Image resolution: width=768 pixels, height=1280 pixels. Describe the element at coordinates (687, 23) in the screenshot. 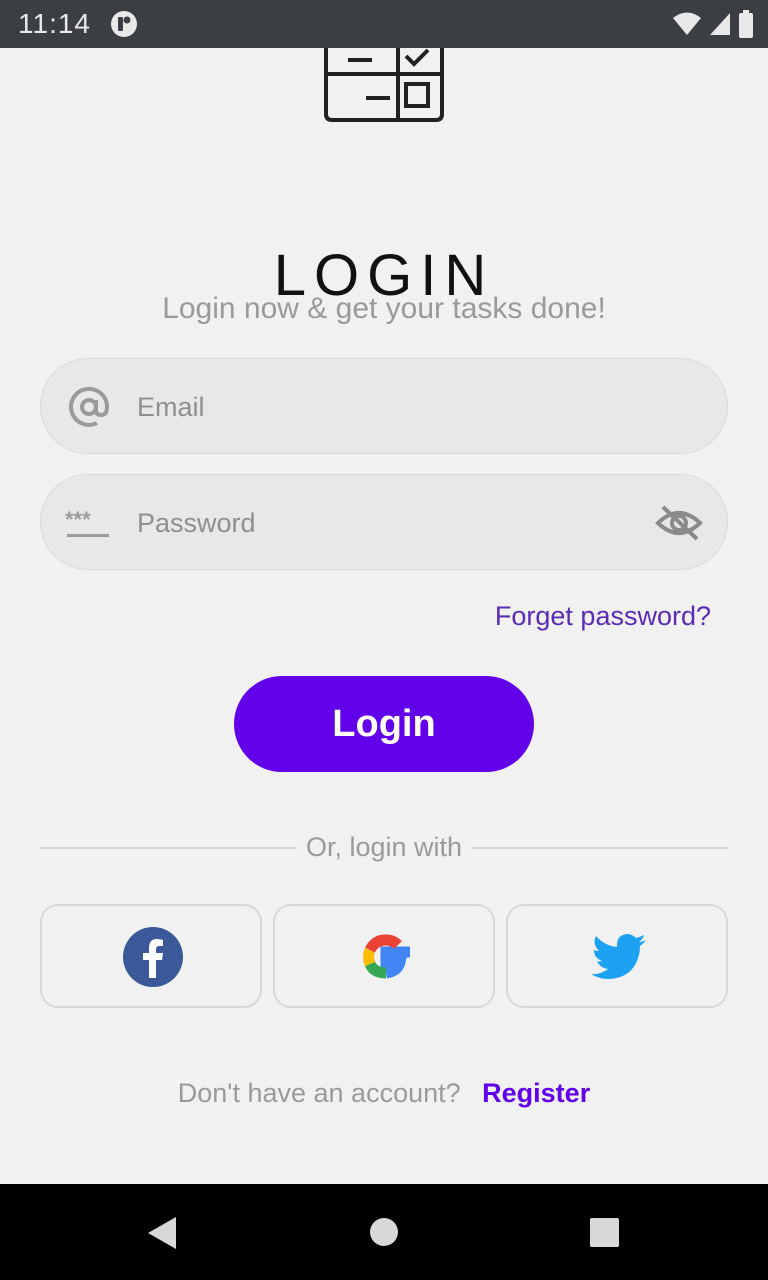

I see `wifi-icon` at that location.